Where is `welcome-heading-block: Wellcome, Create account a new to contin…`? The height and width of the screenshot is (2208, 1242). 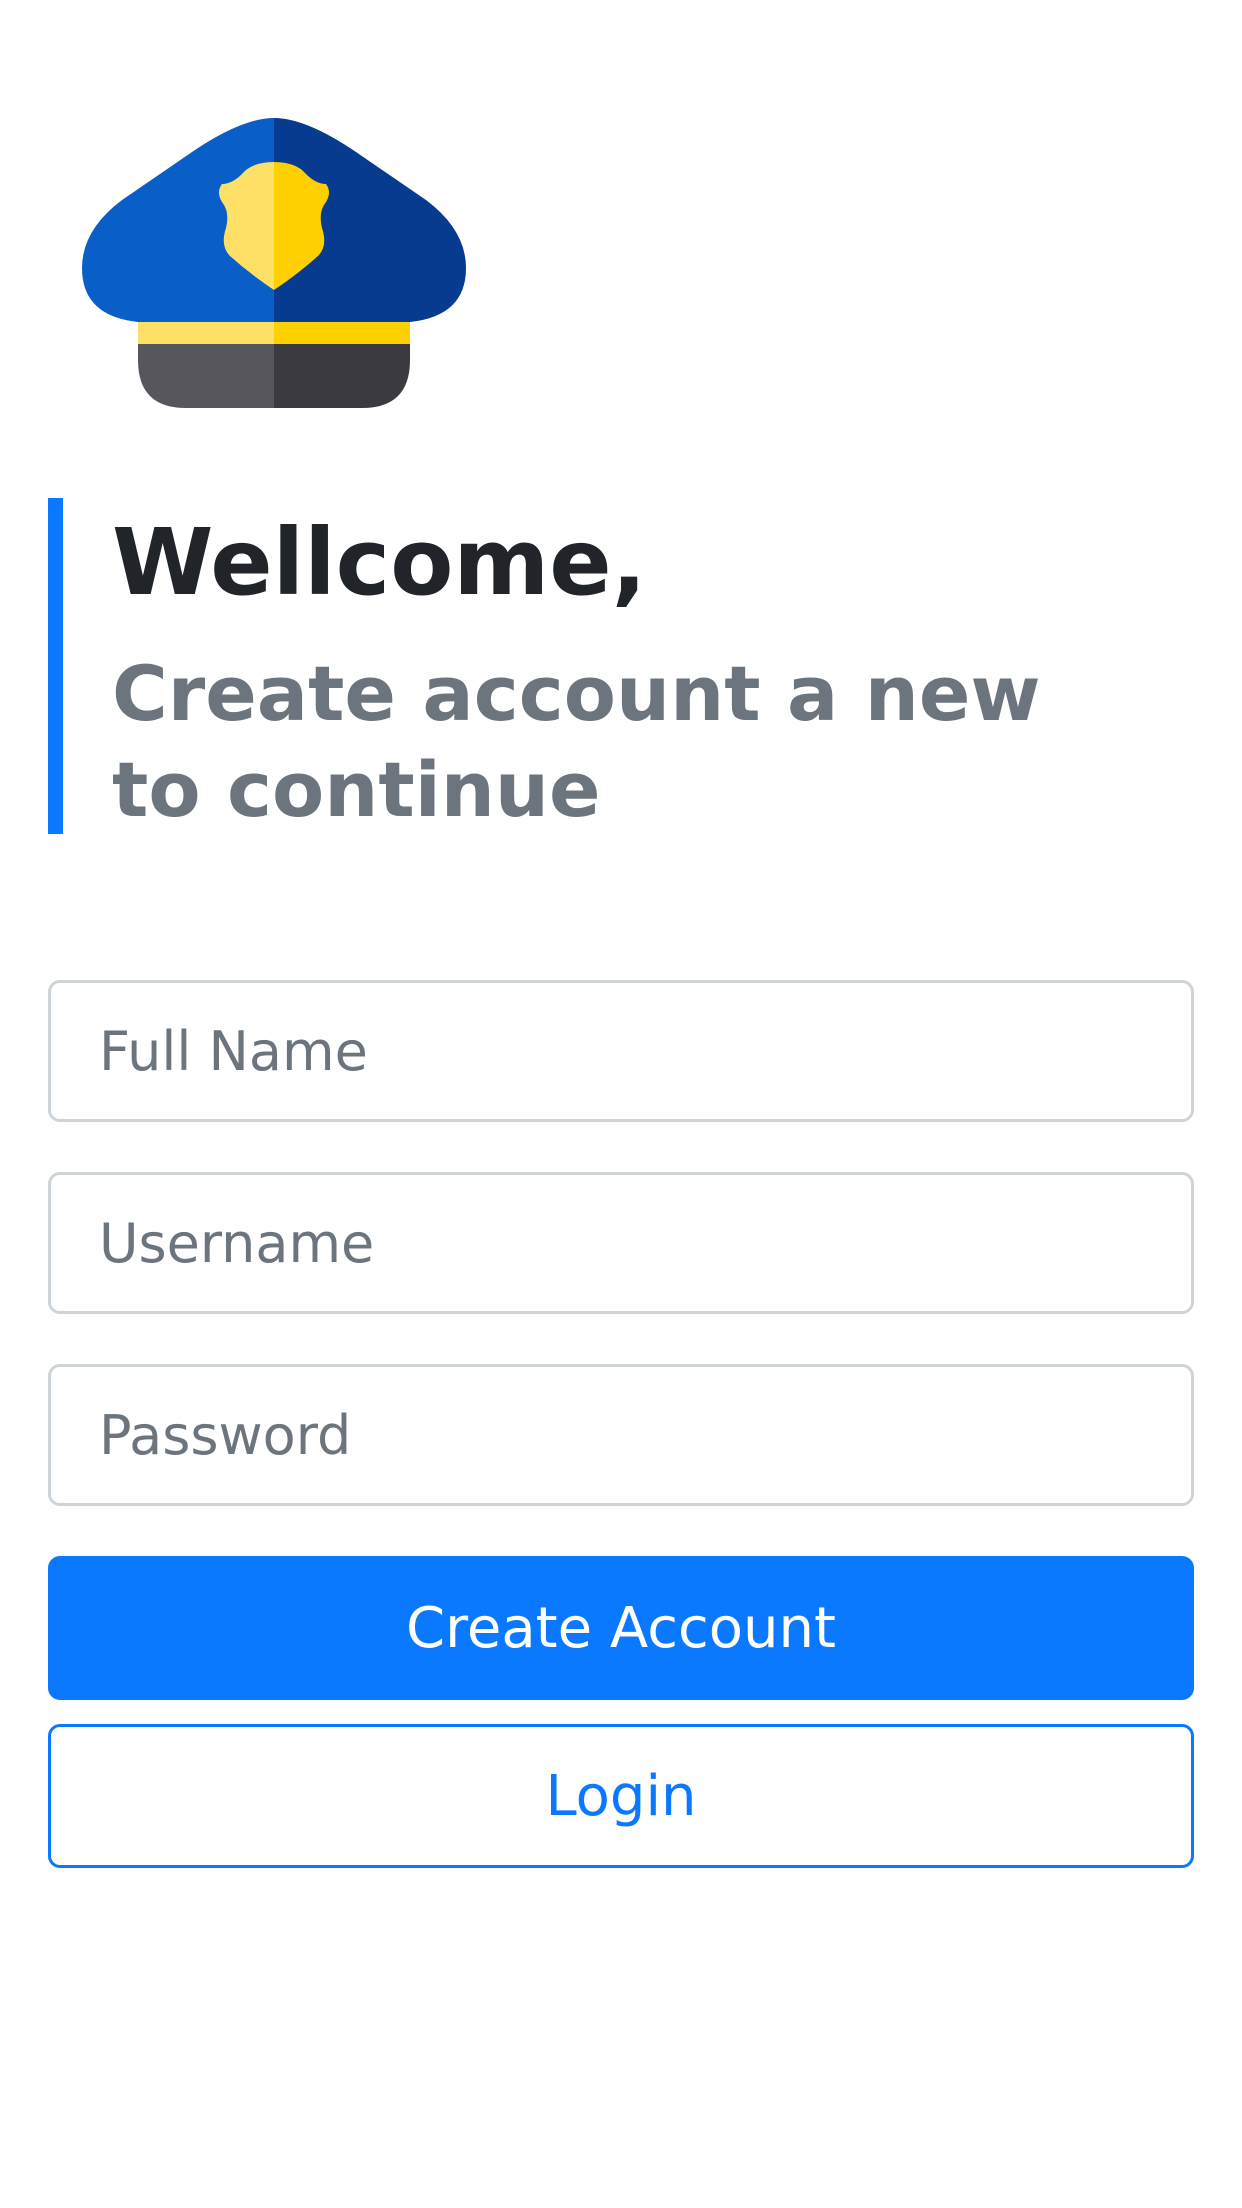 welcome-heading-block: Wellcome, Create account a new to contin… is located at coordinates (623, 666).